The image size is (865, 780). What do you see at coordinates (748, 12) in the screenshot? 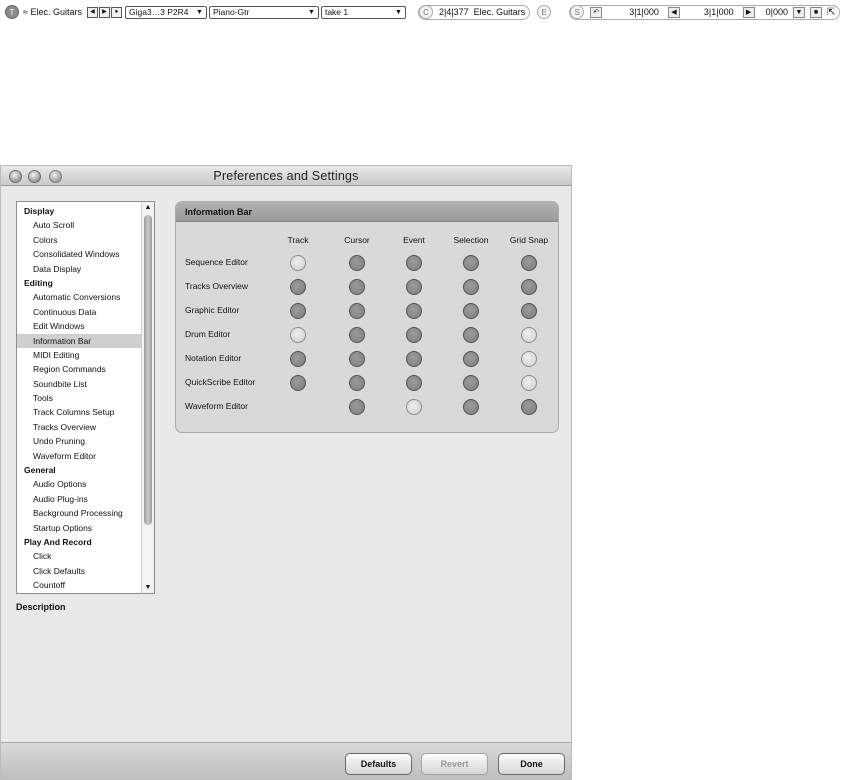
I see `arrow-right-icon: ▶` at bounding box center [748, 12].